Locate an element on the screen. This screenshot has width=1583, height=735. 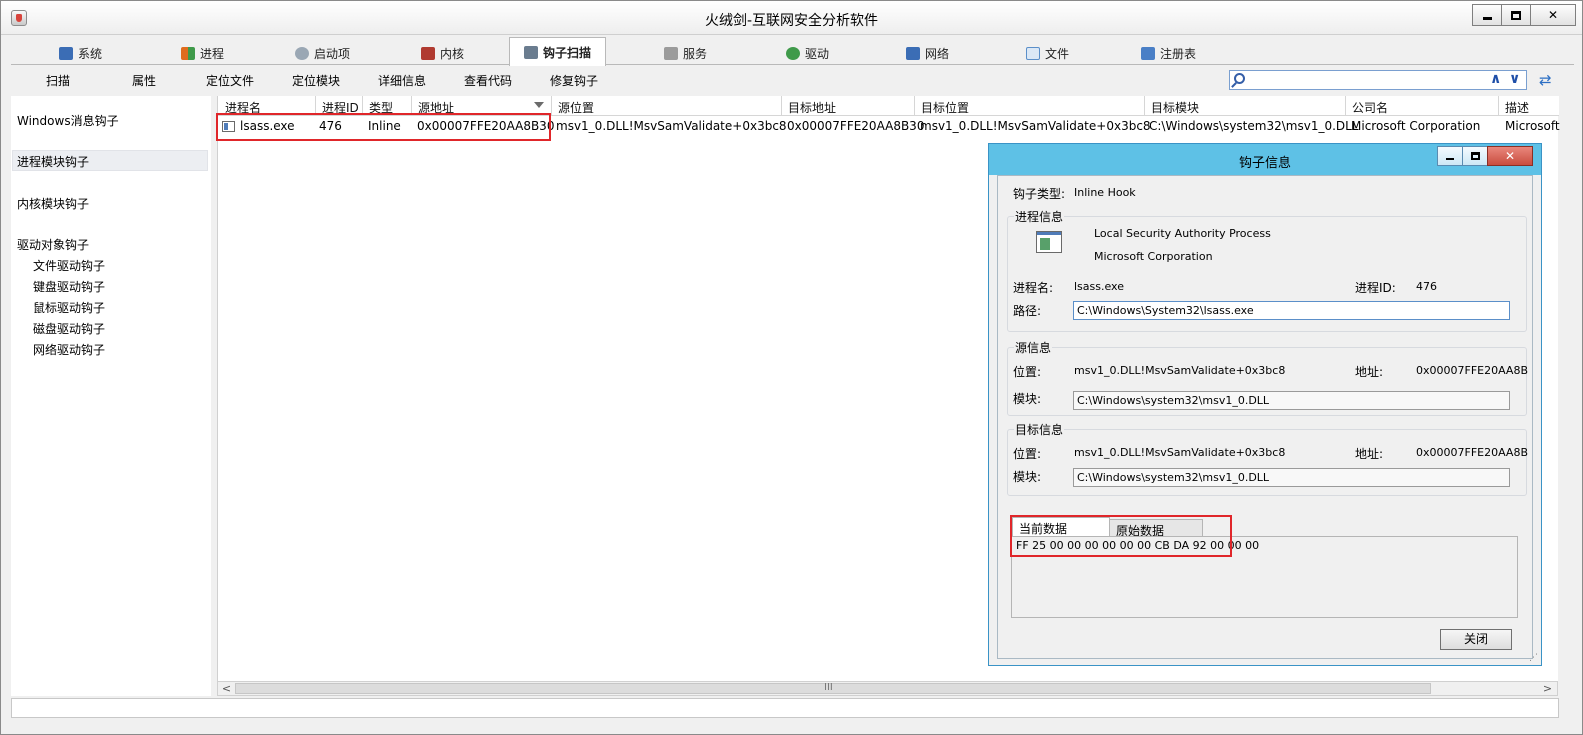
sidebar-item-kernel-module-hook: 内核模块钩子 is located at coordinates (53, 203).